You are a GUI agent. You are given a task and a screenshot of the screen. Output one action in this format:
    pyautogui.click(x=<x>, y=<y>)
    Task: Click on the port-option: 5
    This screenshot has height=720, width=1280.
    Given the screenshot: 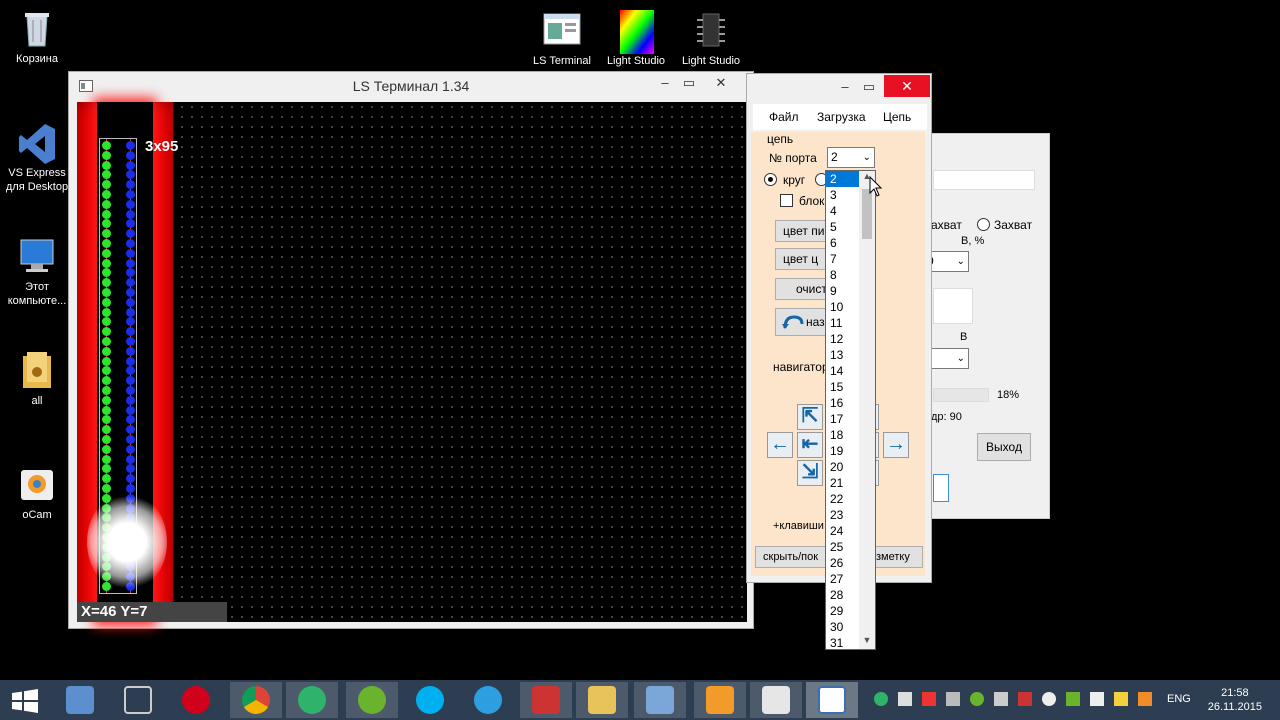 What is the action you would take?
    pyautogui.click(x=843, y=227)
    